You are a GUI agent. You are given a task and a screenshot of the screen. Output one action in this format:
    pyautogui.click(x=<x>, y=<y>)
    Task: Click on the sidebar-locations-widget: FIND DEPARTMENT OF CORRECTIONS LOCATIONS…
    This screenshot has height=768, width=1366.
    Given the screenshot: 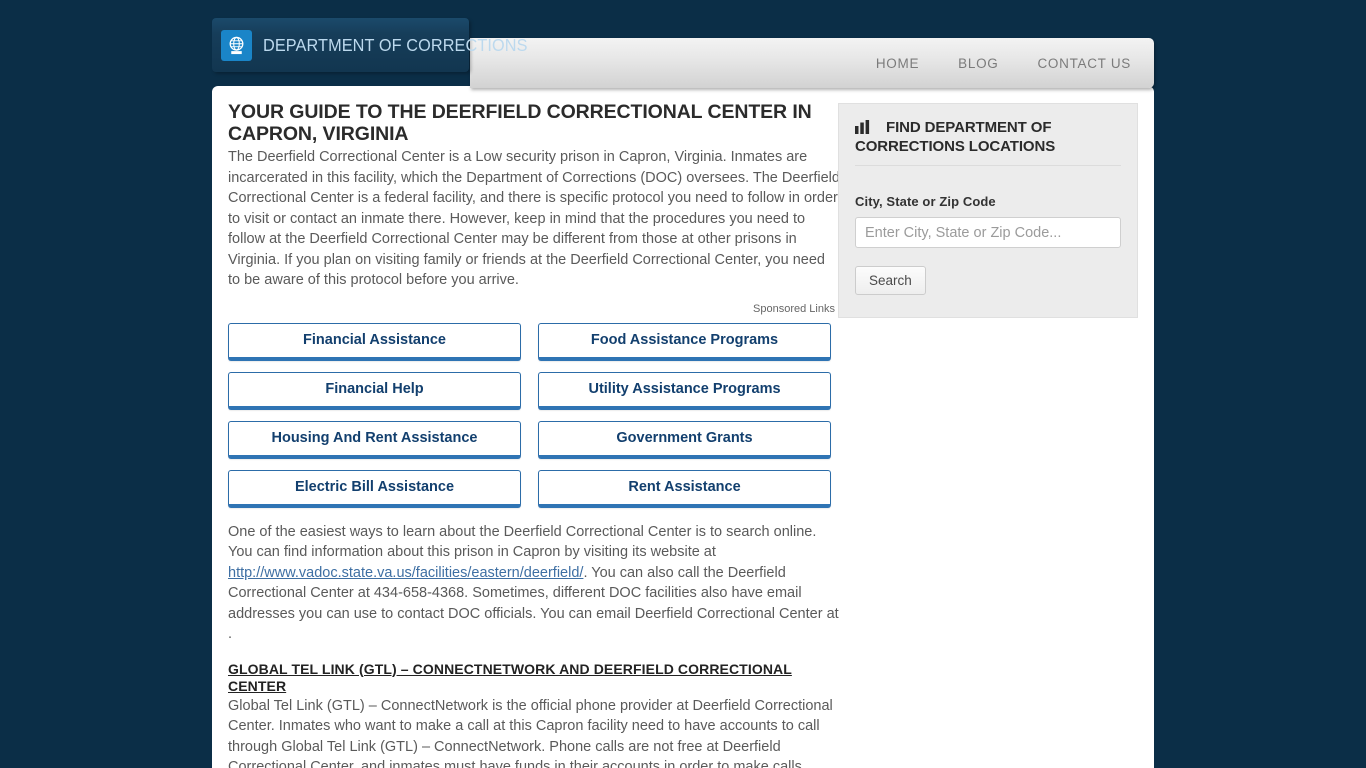 What is the action you would take?
    pyautogui.click(x=988, y=210)
    